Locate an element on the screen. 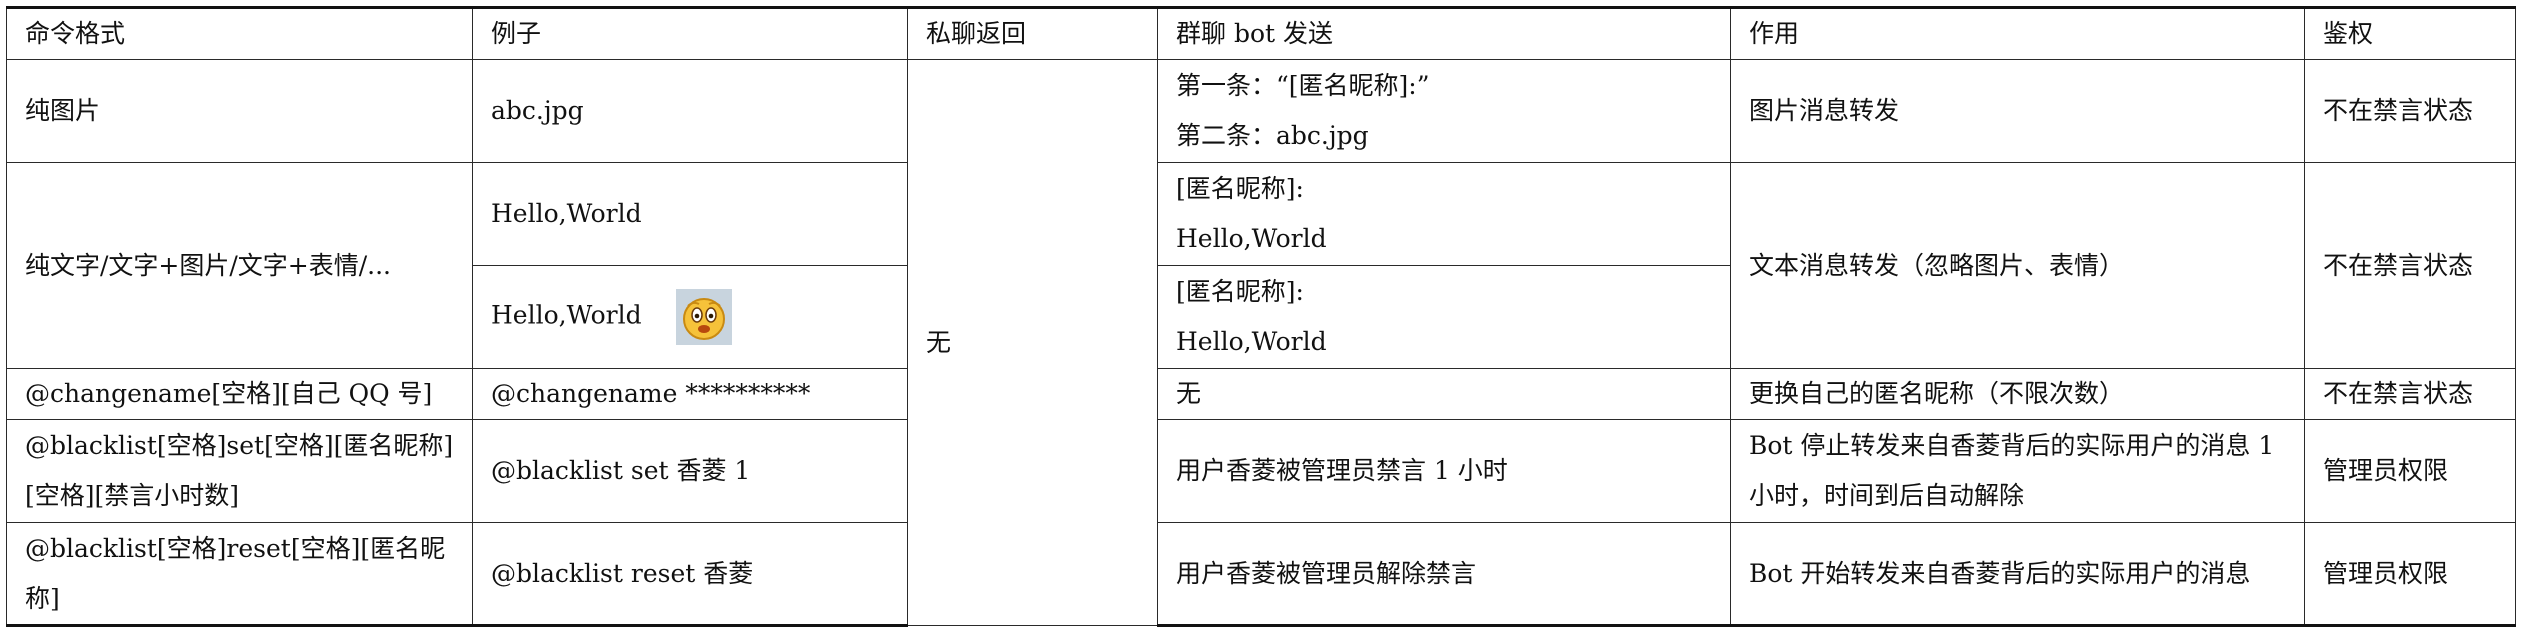  cell-effect: 更换自己的匿名昵称（不限次数） is located at coordinates (2017, 394).